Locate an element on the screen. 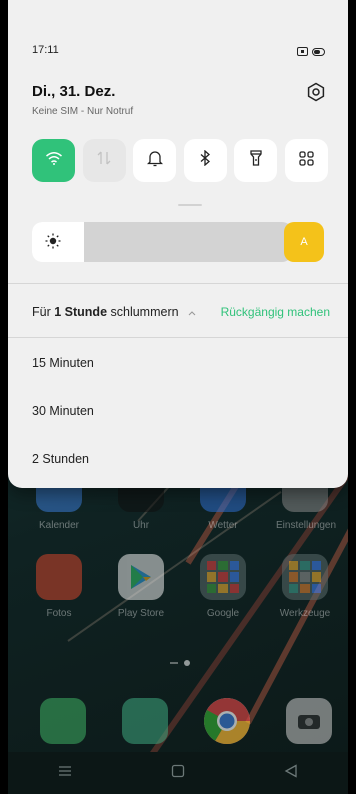  shade-drag-handle is located at coordinates (190, 205).